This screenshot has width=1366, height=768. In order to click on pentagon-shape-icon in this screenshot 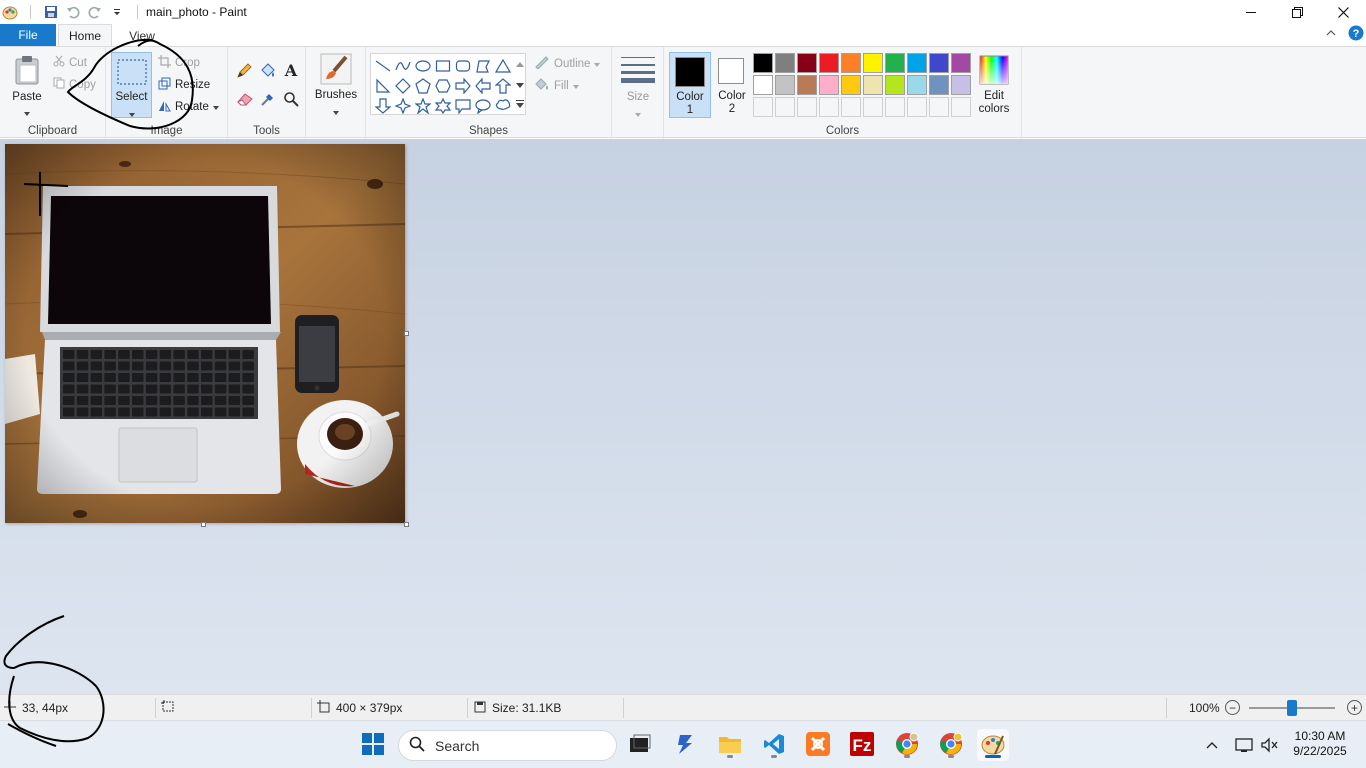, I will do `click(423, 86)`.